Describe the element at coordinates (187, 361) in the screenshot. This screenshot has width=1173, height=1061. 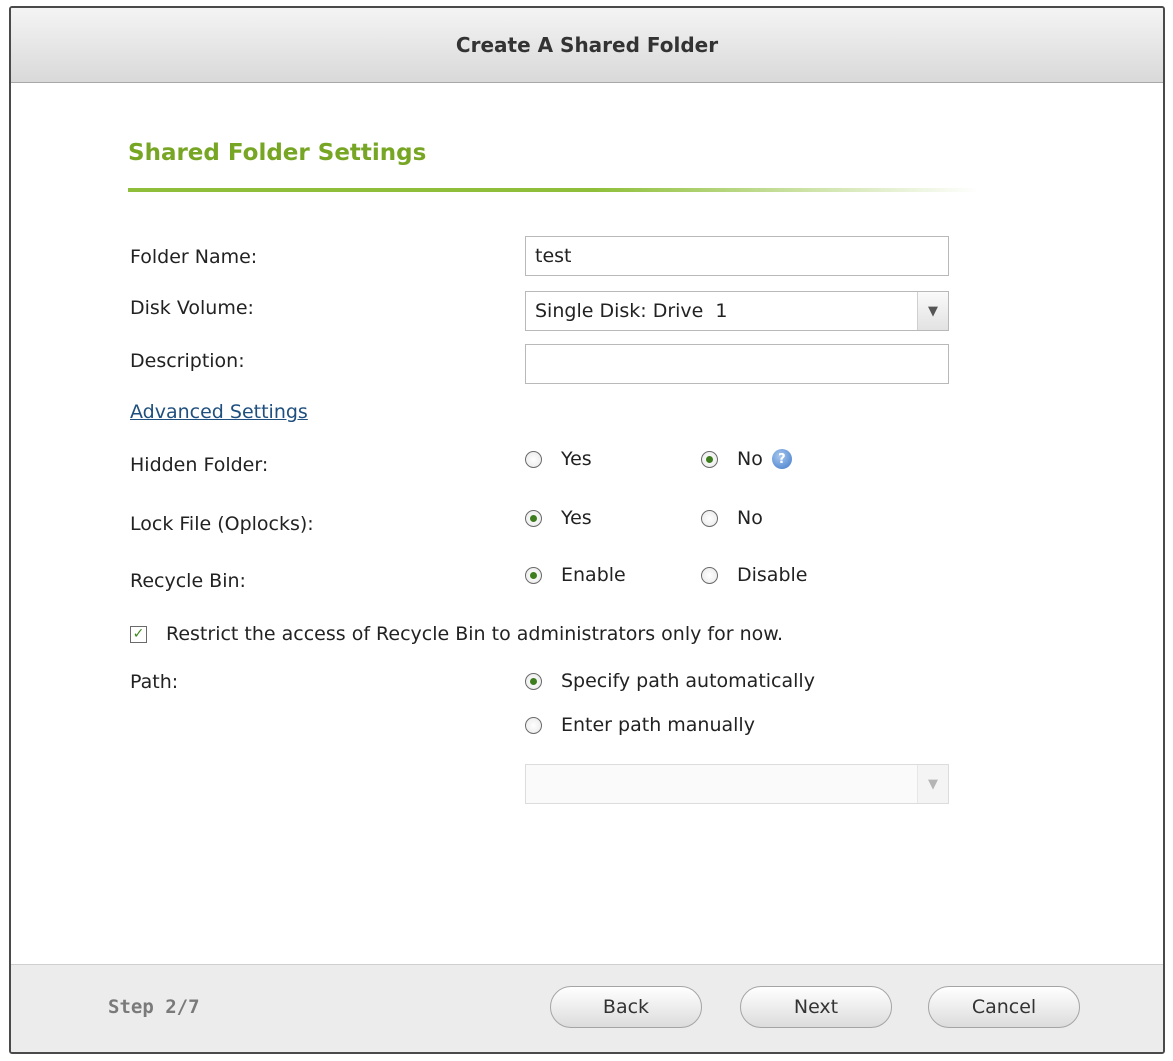
I see `description-label: Description:` at that location.